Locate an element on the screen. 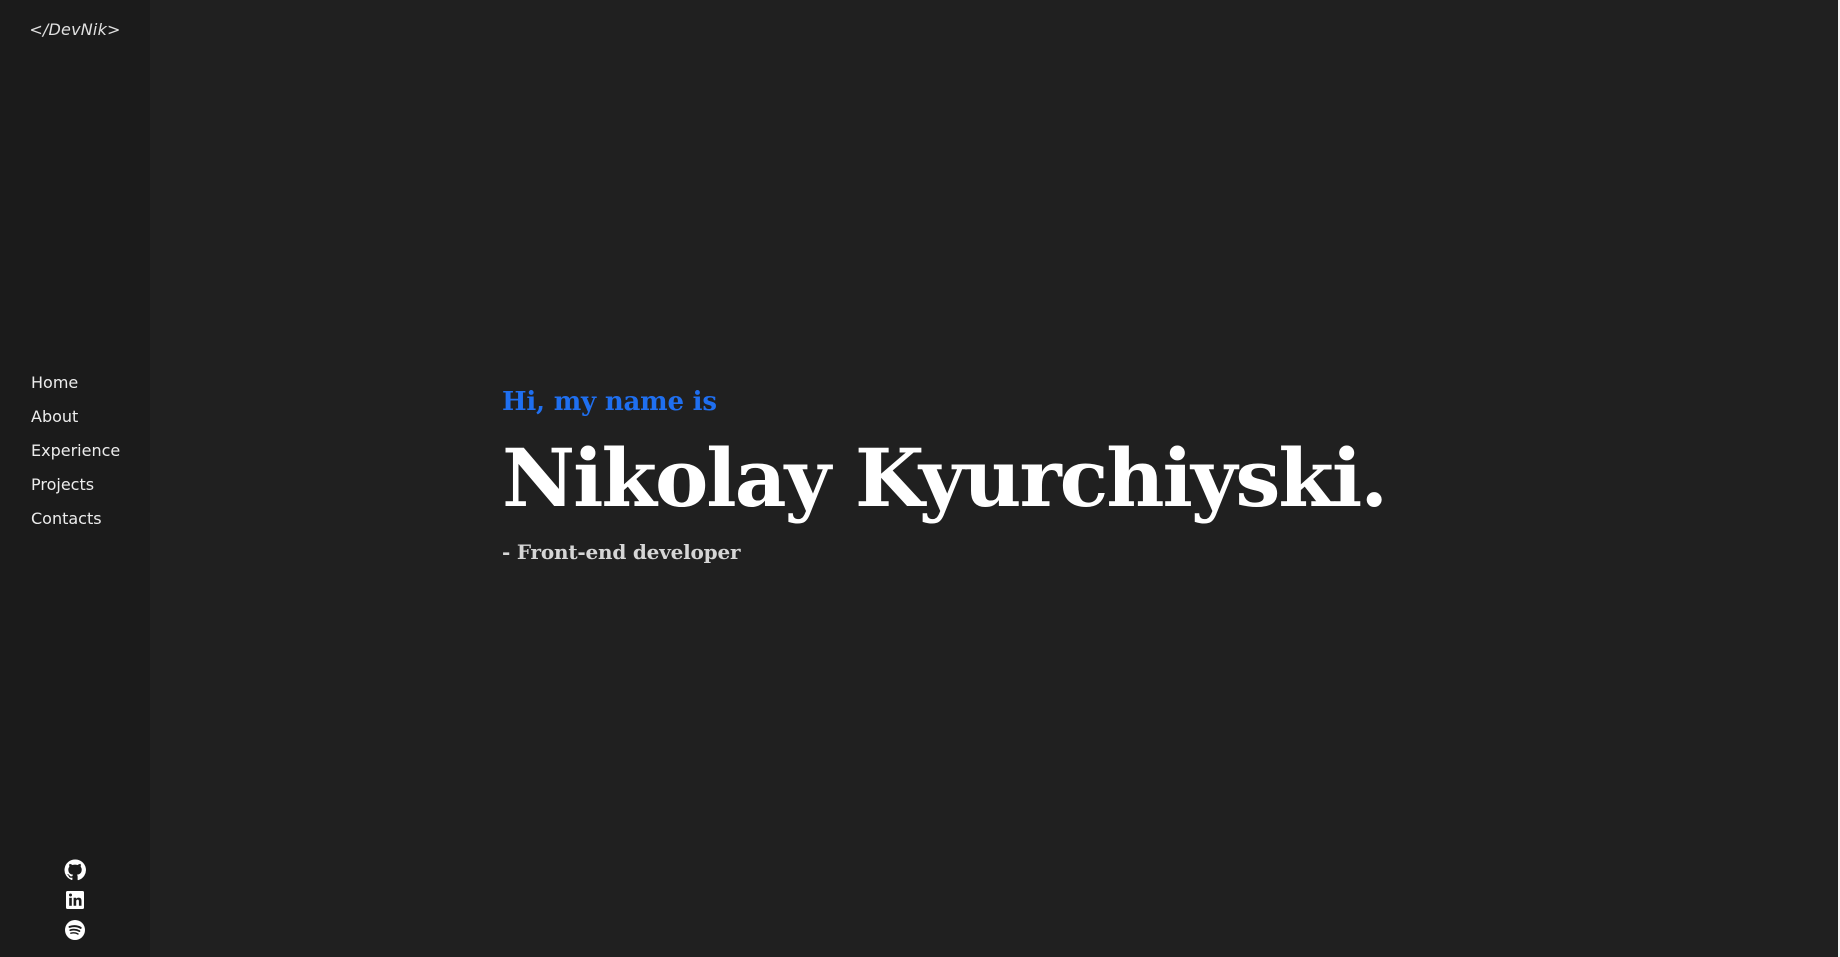 The height and width of the screenshot is (957, 1840). nav-item-contacts: Contacts is located at coordinates (75, 525).